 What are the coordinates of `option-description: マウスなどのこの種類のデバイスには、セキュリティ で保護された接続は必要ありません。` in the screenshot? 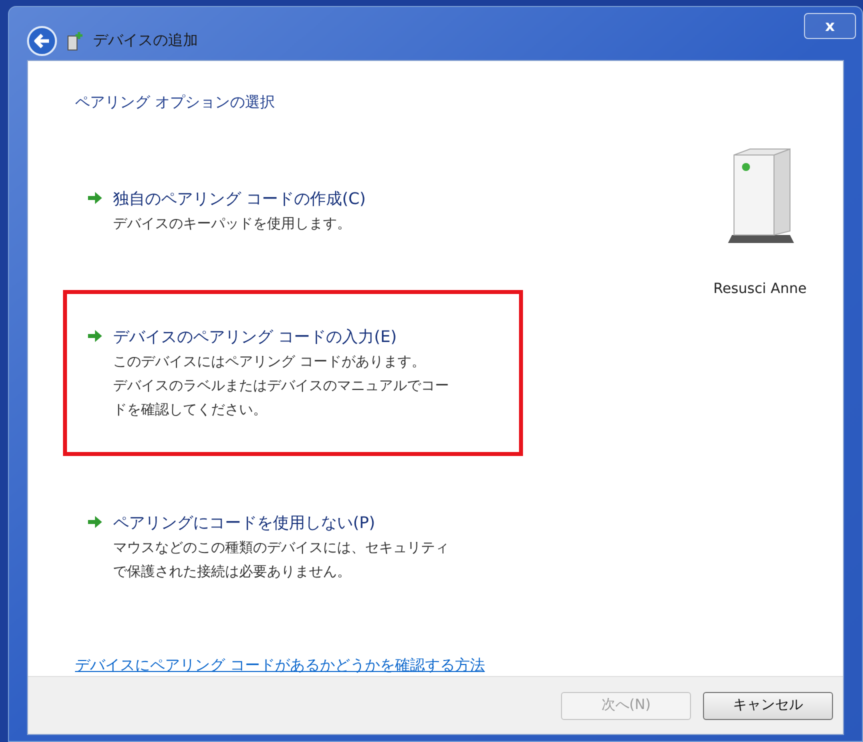 It's located at (281, 560).